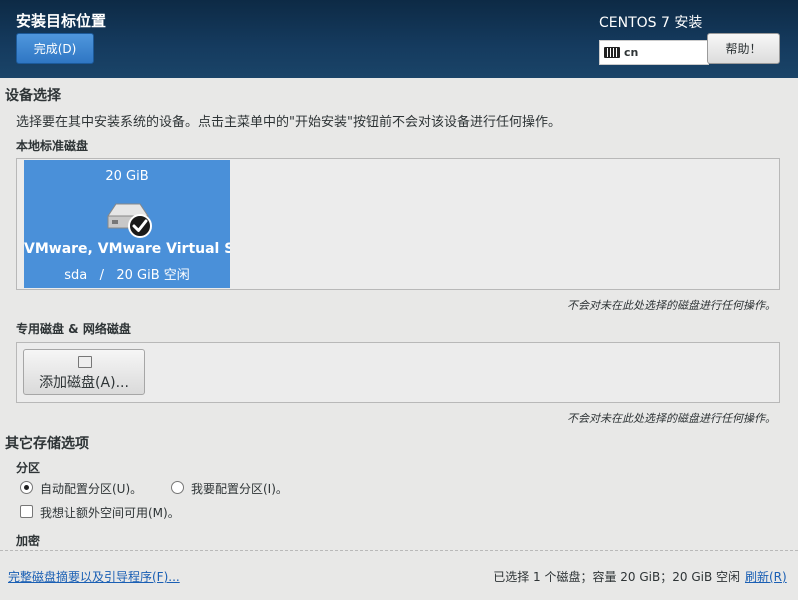 This screenshot has width=798, height=600. I want to click on refresh-link: 刷新(R), so click(766, 576).